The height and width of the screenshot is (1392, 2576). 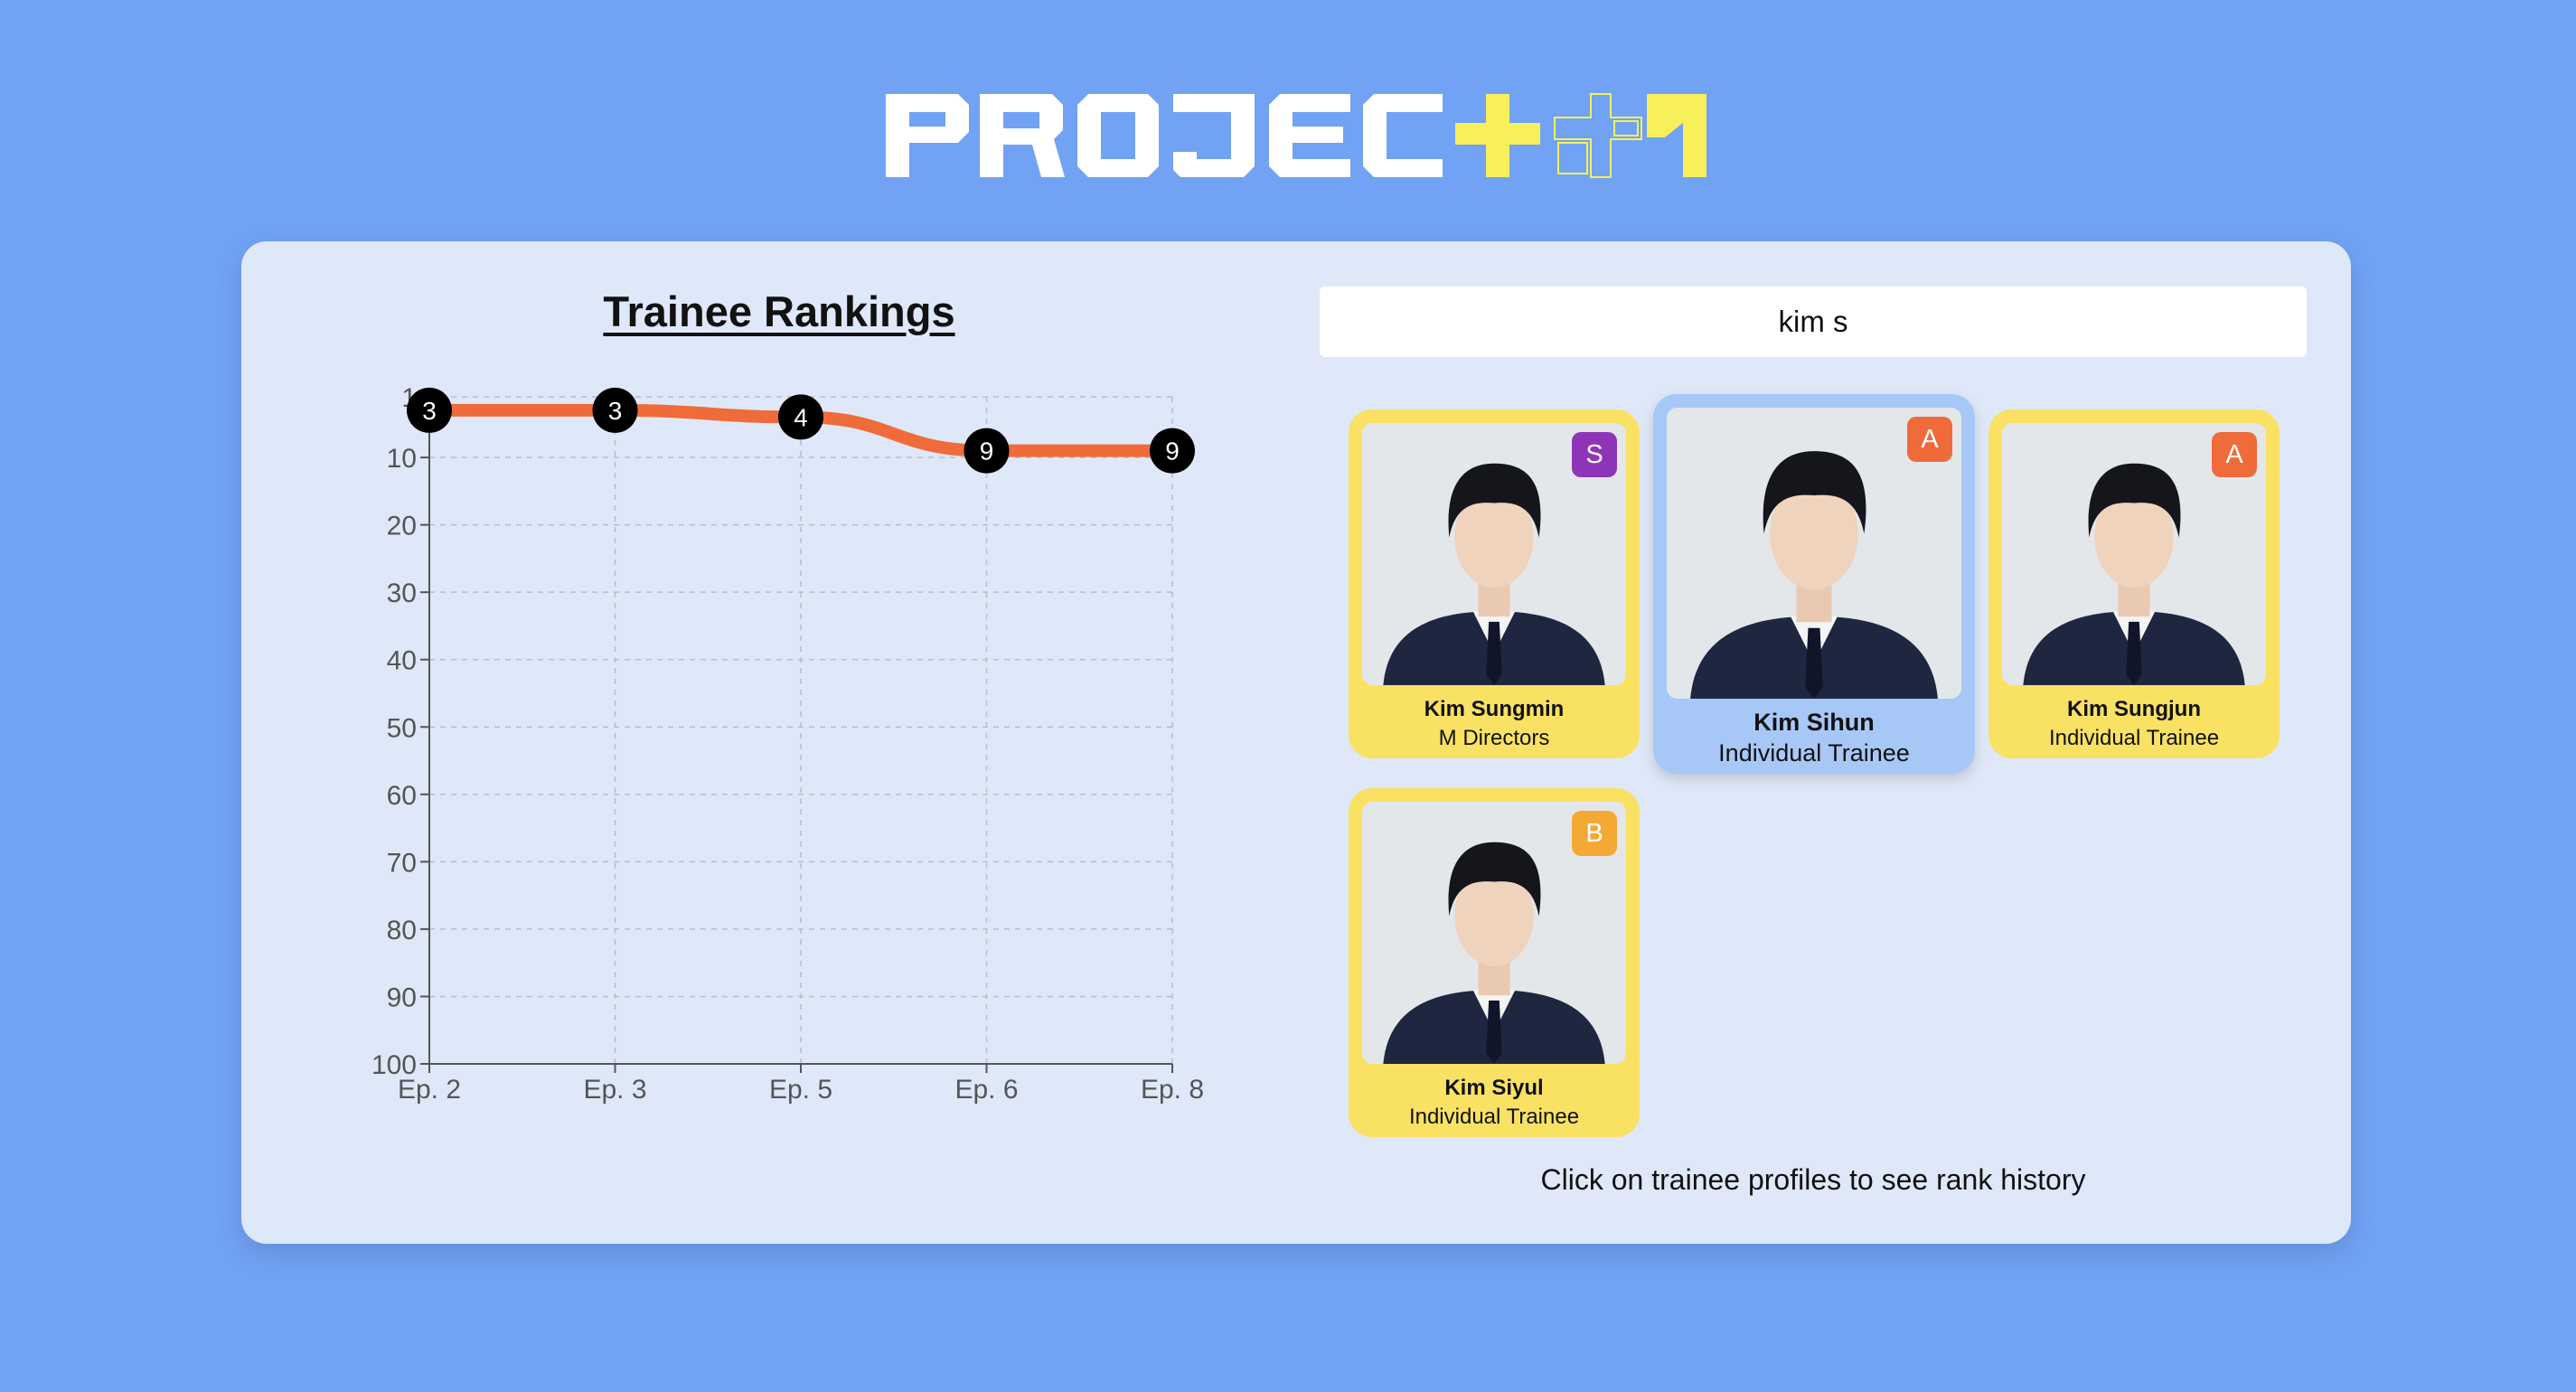 I want to click on trainee-company: M Directors, so click(x=1494, y=738).